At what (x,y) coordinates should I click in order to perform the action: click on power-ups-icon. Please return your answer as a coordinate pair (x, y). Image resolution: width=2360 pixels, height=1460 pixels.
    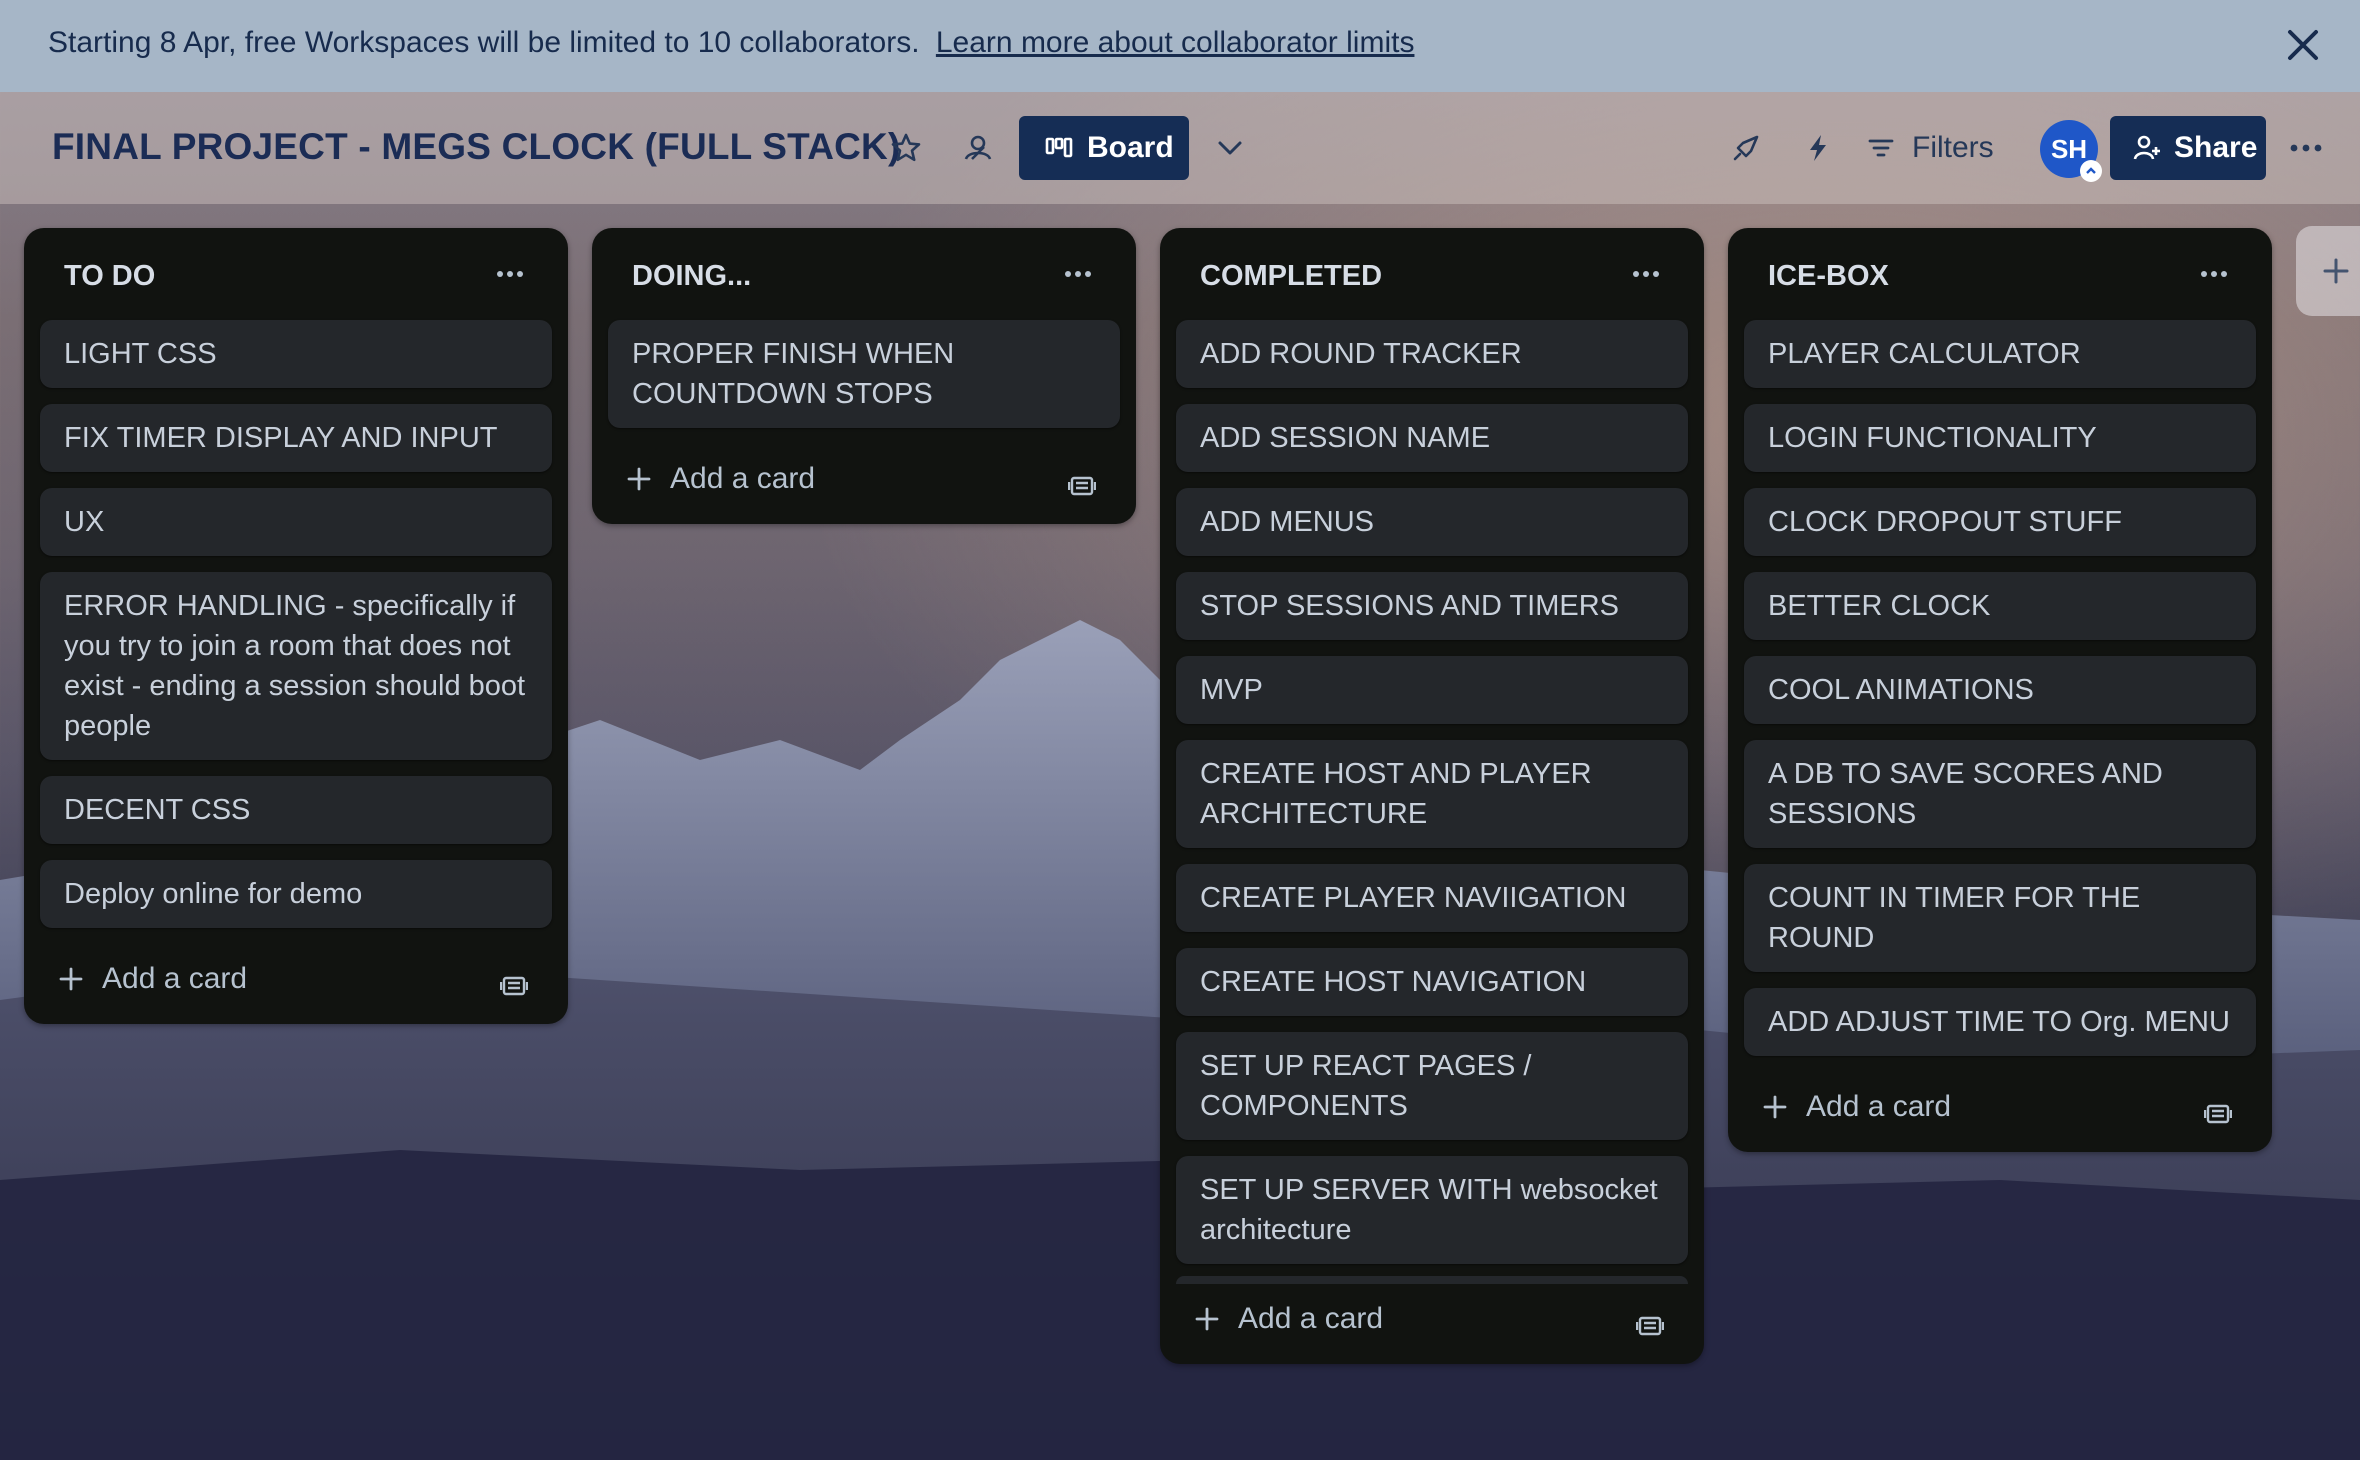
    Looking at the image, I should click on (1746, 148).